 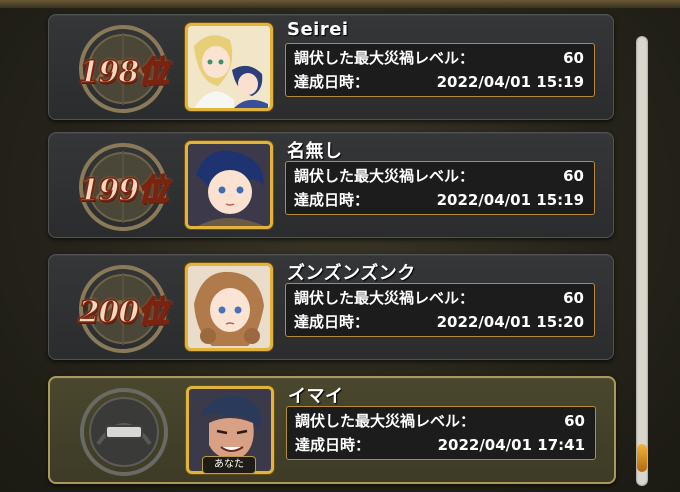 What do you see at coordinates (510, 322) in the screenshot?
I see `achieved-at-value: 2022/04/01 15:20` at bounding box center [510, 322].